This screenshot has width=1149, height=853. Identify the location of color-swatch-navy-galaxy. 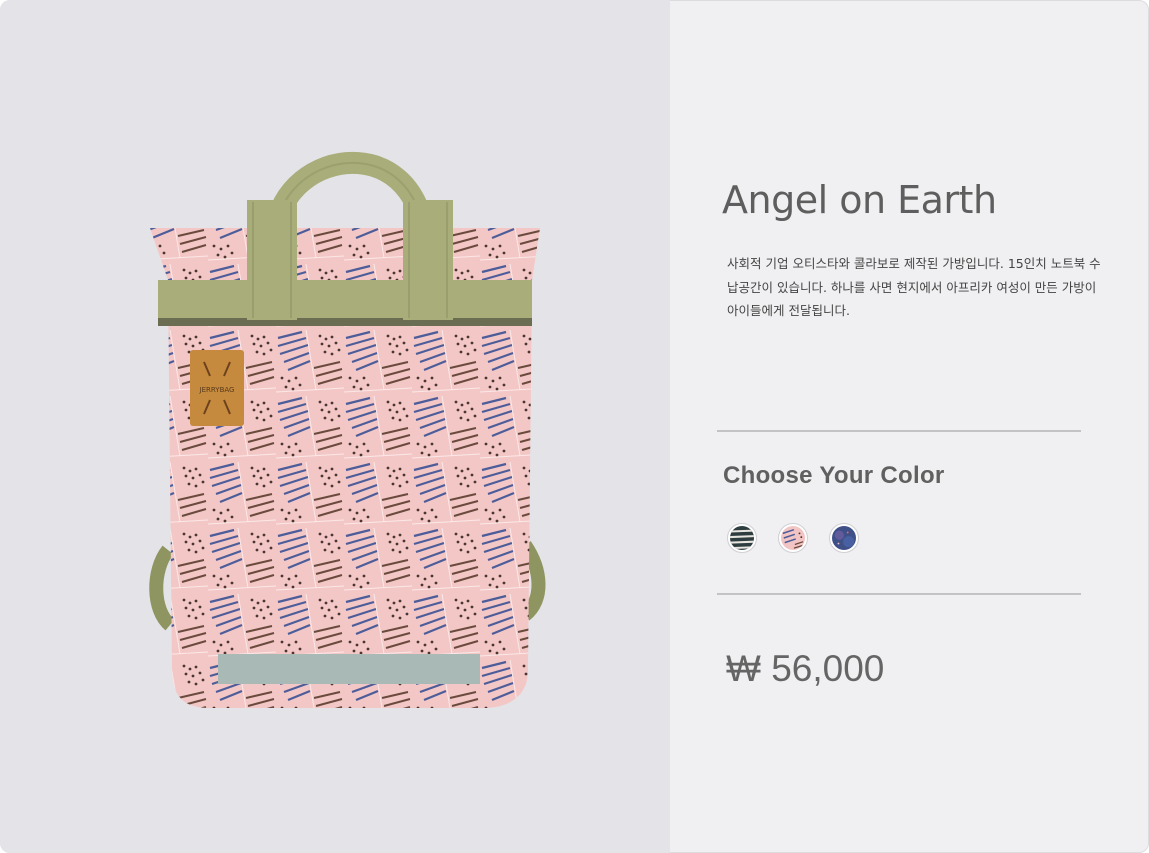
(844, 538).